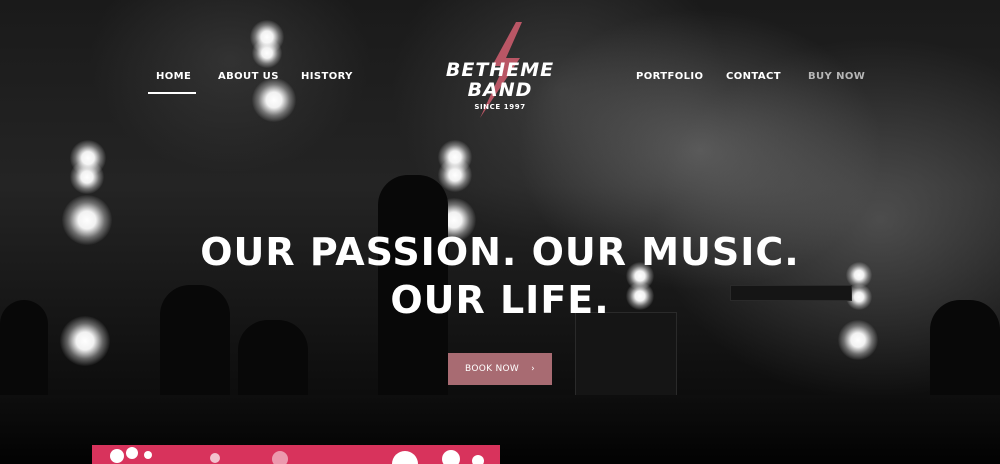  Describe the element at coordinates (669, 76) in the screenshot. I see `nav-portfolio: PORTFOLIO` at that location.